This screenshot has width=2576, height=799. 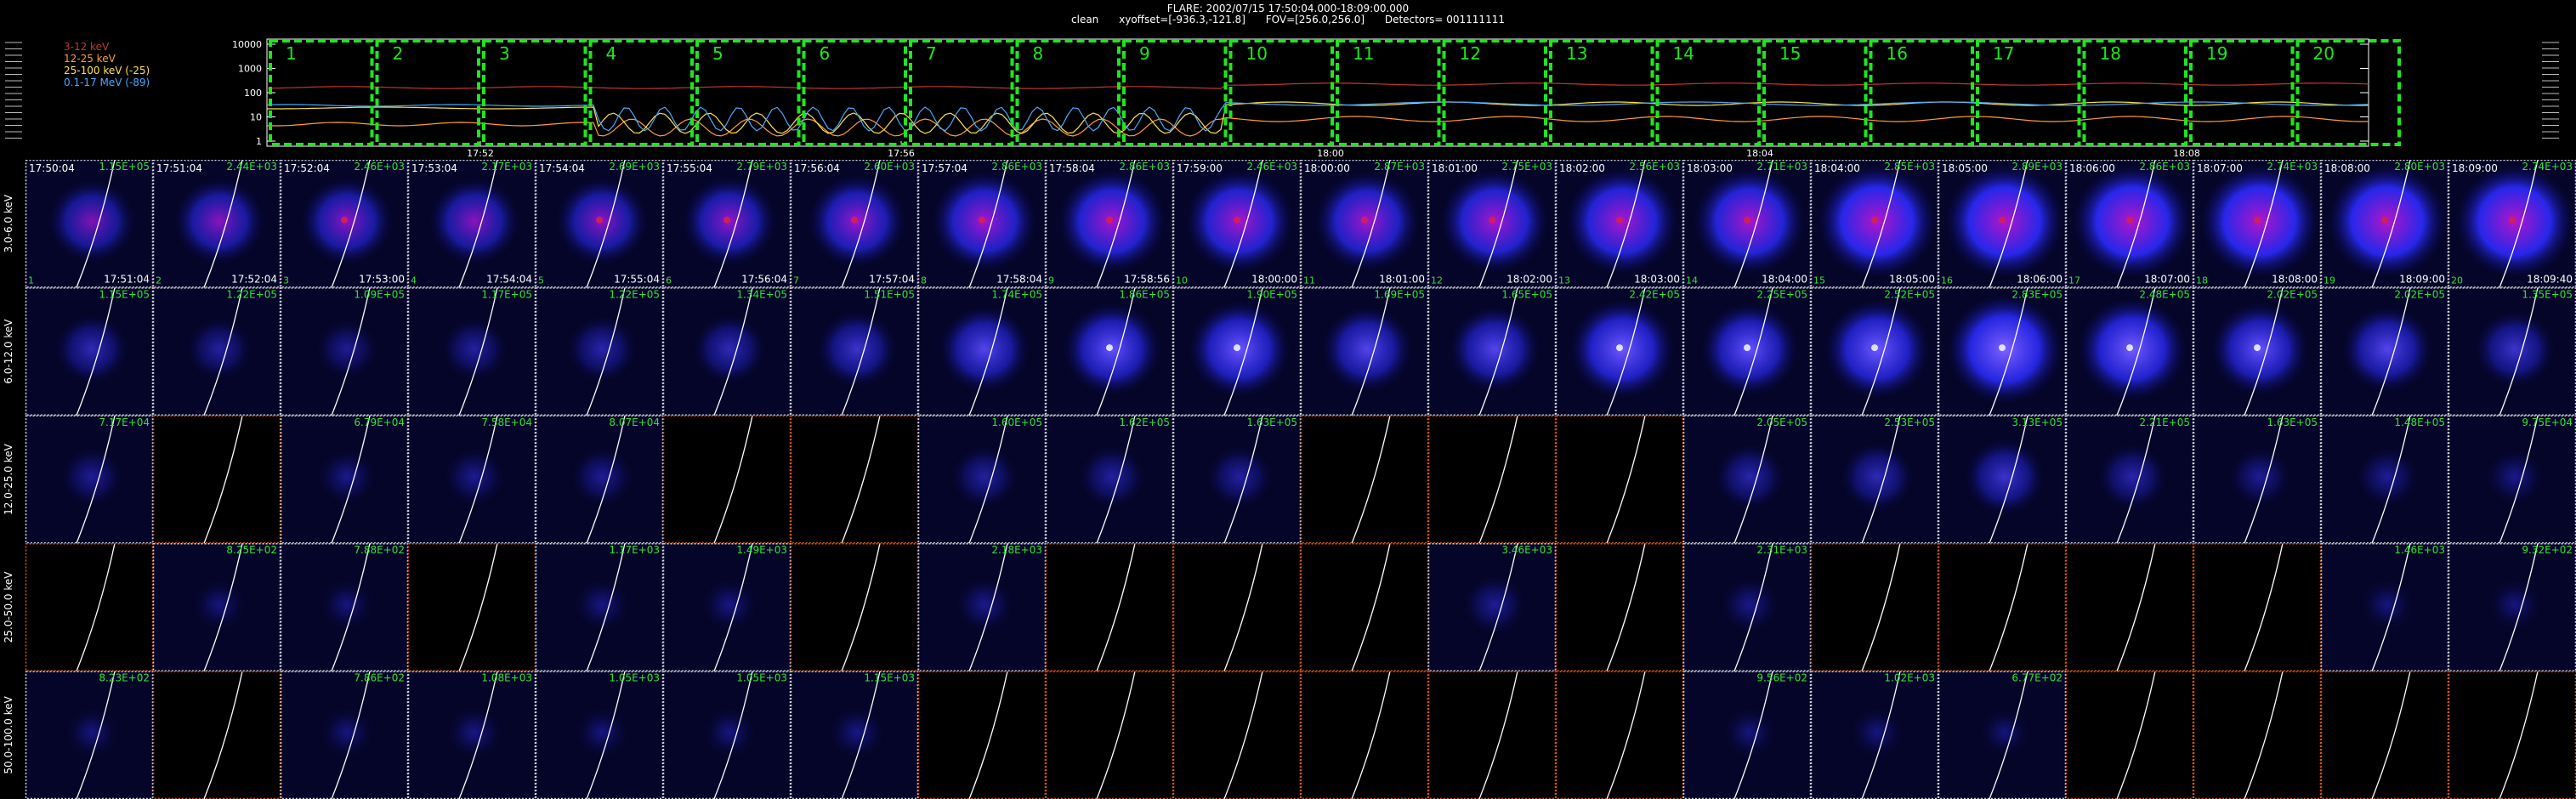 What do you see at coordinates (2003, 224) in the screenshot?
I see `image-panel: 2.89E+03 18:05:00 18:06:00 16` at bounding box center [2003, 224].